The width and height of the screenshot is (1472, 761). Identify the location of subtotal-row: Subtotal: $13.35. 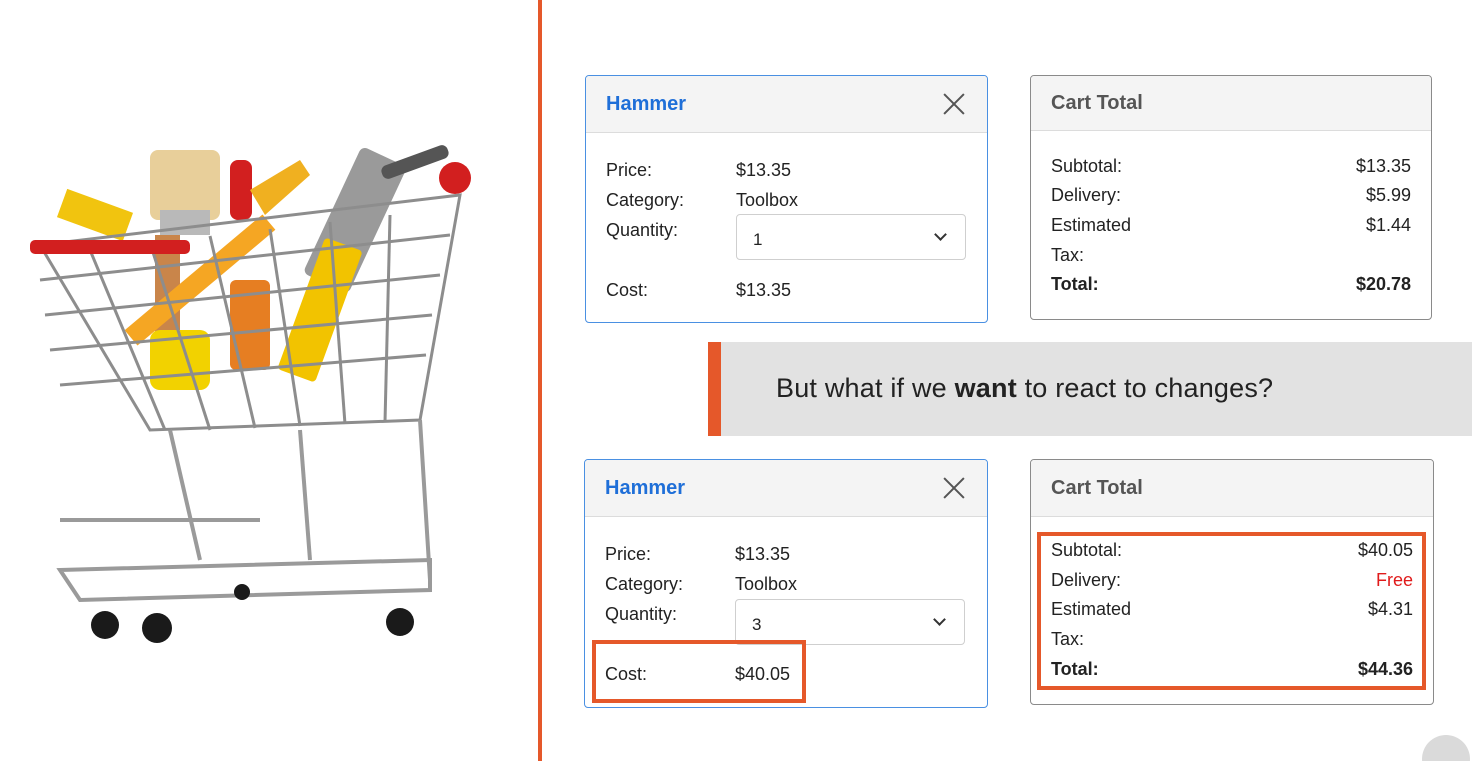
(1231, 166).